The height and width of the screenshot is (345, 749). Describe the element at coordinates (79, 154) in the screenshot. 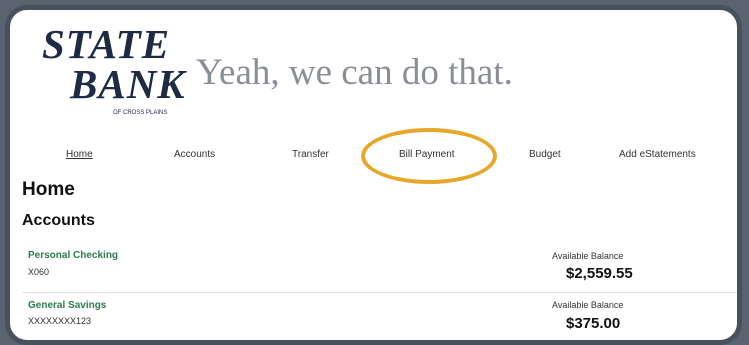

I see `nav-home: Home` at that location.